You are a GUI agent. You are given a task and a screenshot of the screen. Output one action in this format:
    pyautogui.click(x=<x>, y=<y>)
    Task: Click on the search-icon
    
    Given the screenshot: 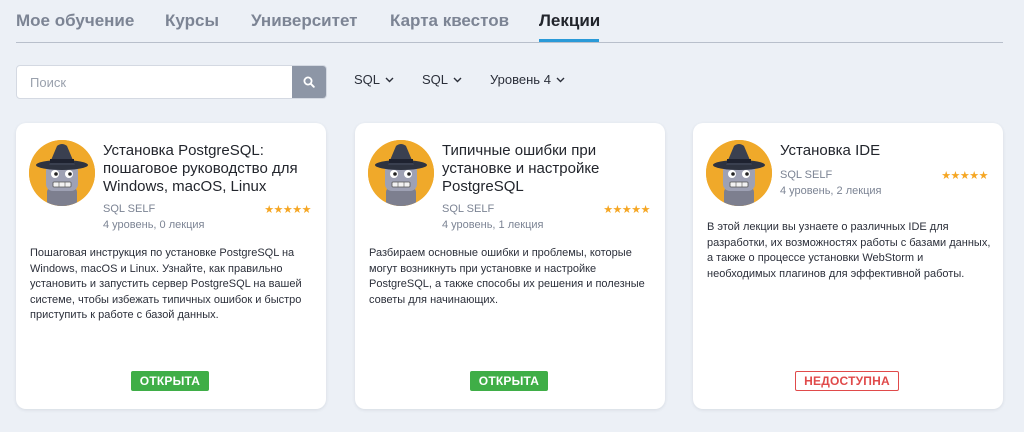 What is the action you would take?
    pyautogui.click(x=309, y=82)
    